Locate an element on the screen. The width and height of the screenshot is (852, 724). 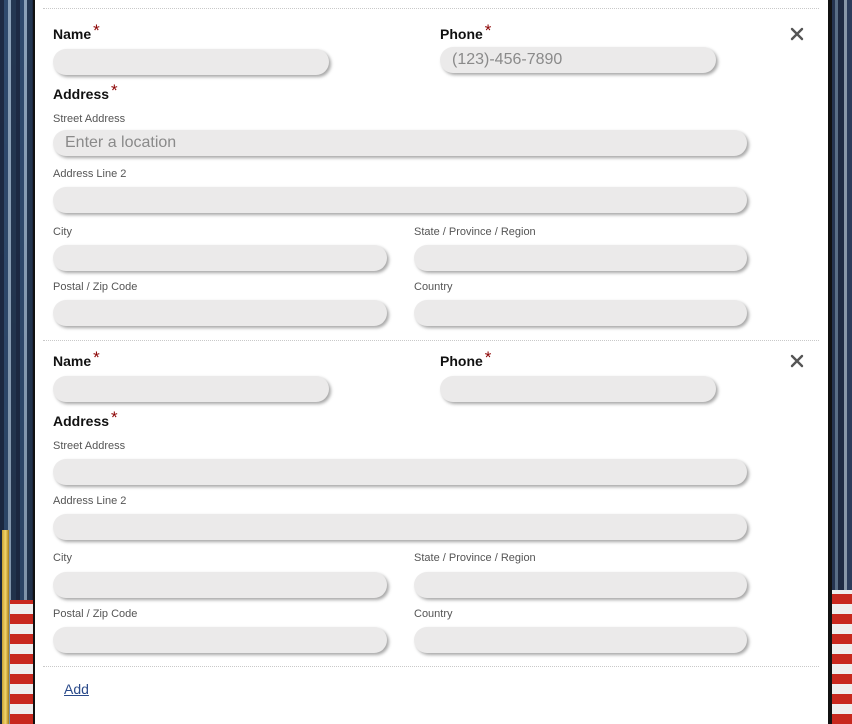
background-left is located at coordinates (16, 362).